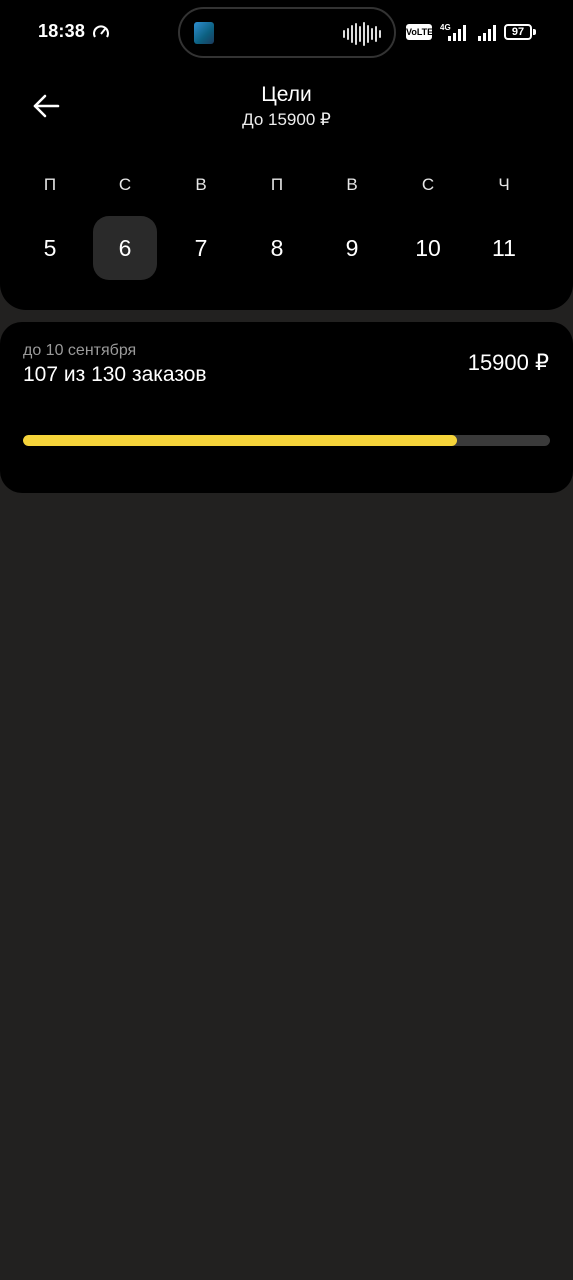 Image resolution: width=573 pixels, height=1280 pixels. Describe the element at coordinates (419, 32) in the screenshot. I see `volte-icon: VoLTE` at that location.